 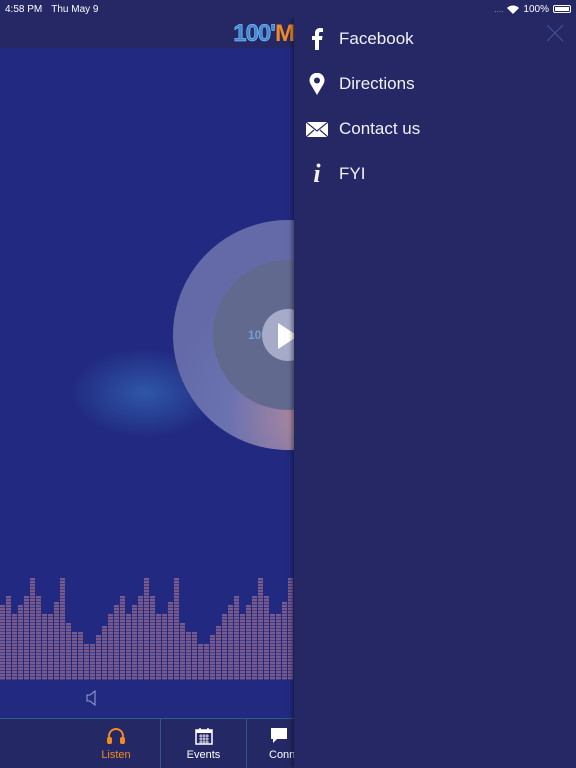 I want to click on battery-icon, so click(x=562, y=9).